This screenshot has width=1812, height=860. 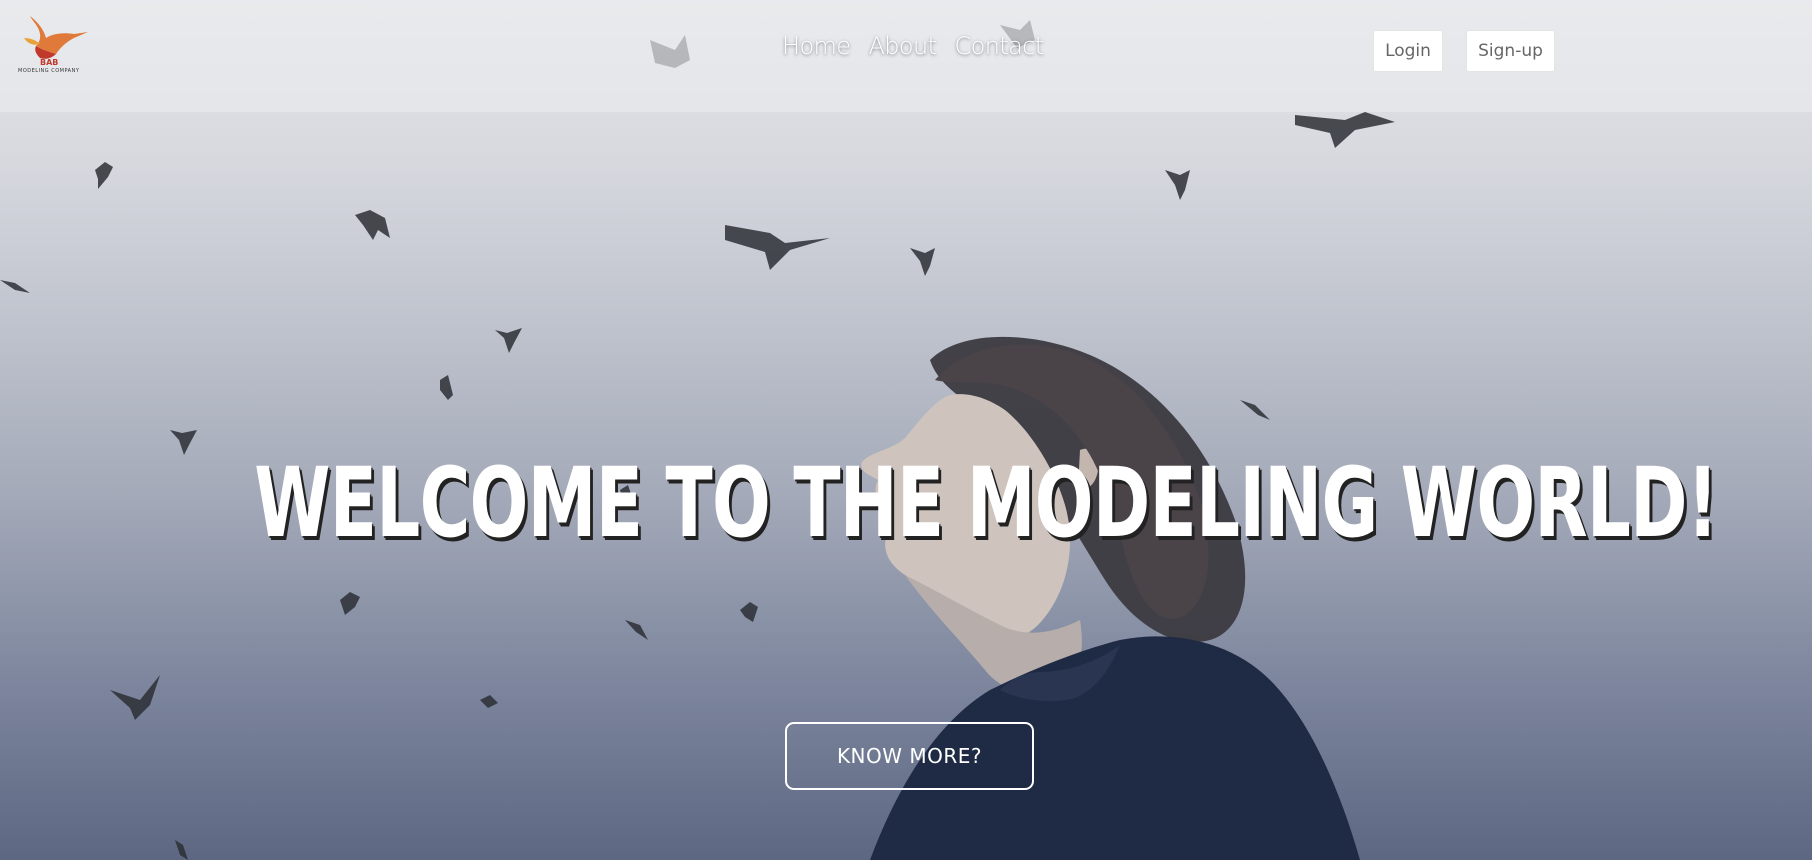 What do you see at coordinates (1510, 51) in the screenshot?
I see `signup-button: Sign-up` at bounding box center [1510, 51].